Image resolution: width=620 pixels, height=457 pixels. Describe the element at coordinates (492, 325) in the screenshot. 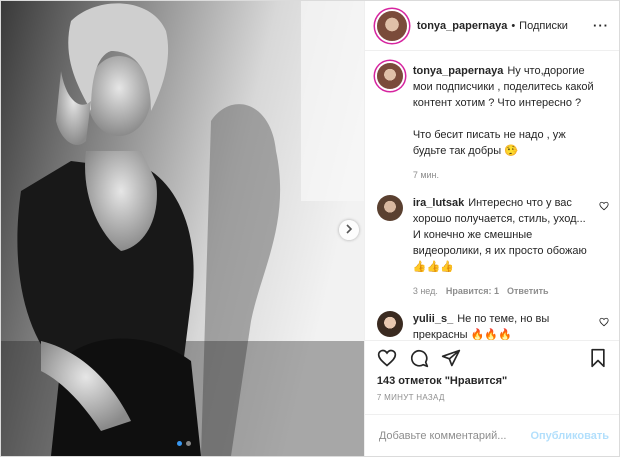

I see `comment-row: yulii_s_ Не по теме, но вы прекрасны 🔥🔥🔥` at that location.